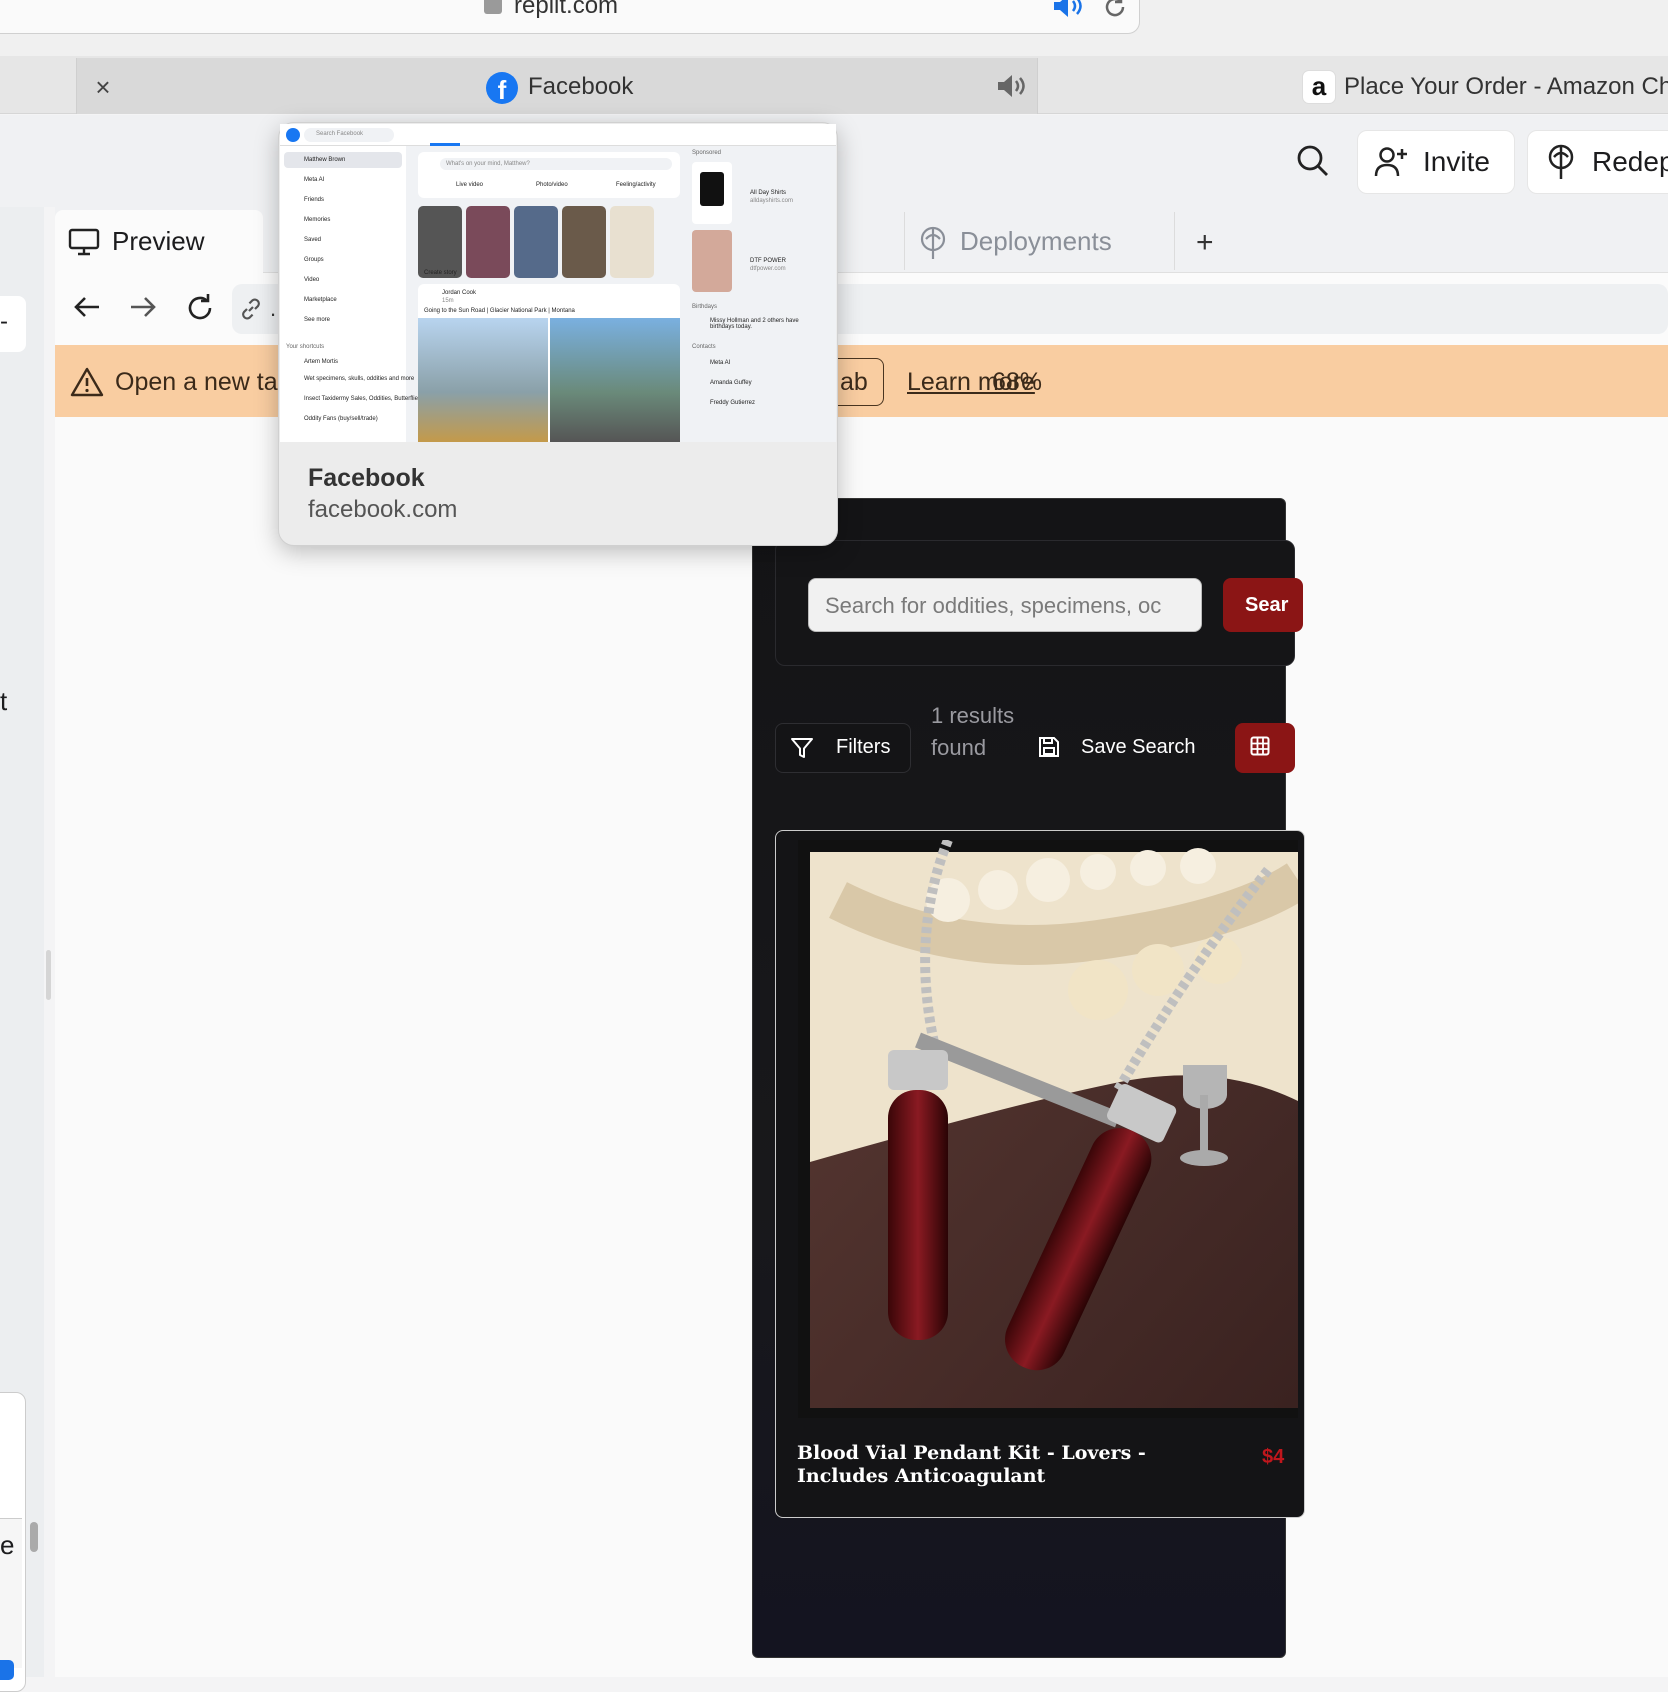 The image size is (1668, 1692). Describe the element at coordinates (768, 269) in the screenshot. I see `thumb-ad-url: dtfpower.com` at that location.